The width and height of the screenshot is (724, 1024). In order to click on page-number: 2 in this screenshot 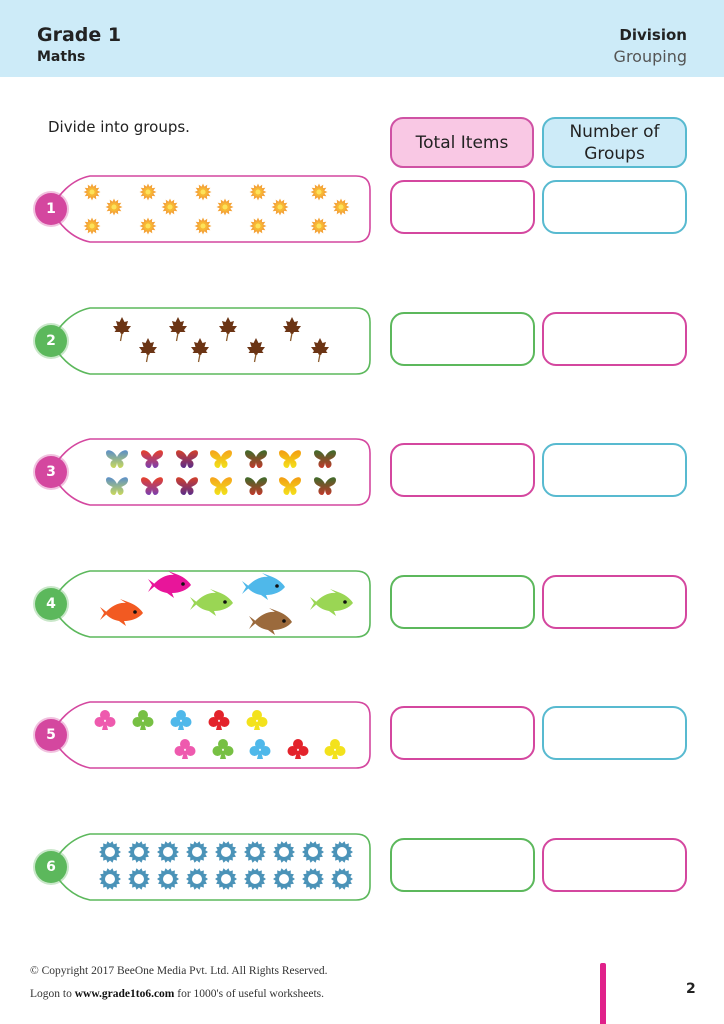, I will do `click(691, 989)`.